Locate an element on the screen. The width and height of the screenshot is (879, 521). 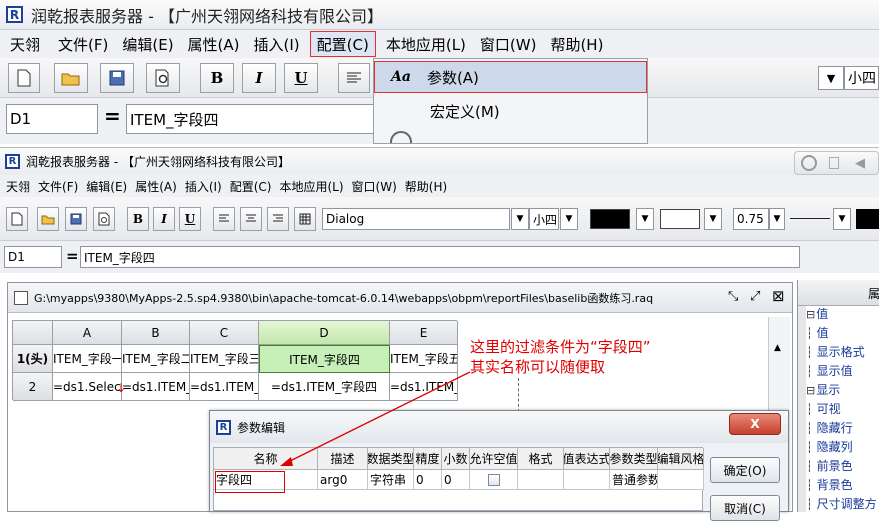
foreground-color-swatch is located at coordinates (610, 219).